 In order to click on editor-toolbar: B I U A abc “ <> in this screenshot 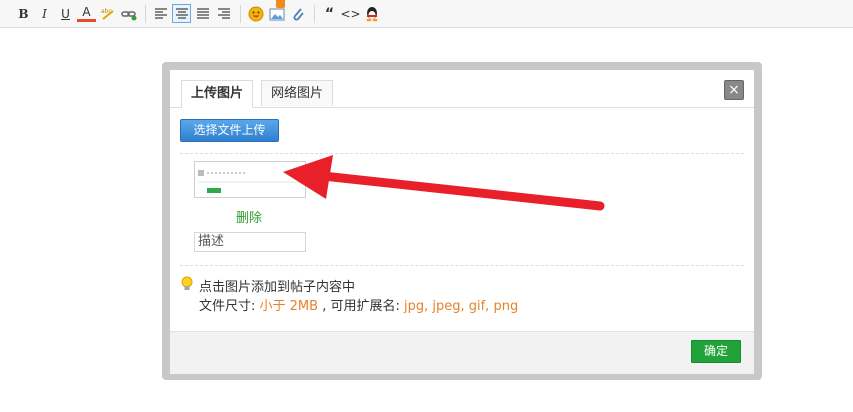, I will do `click(426, 14)`.